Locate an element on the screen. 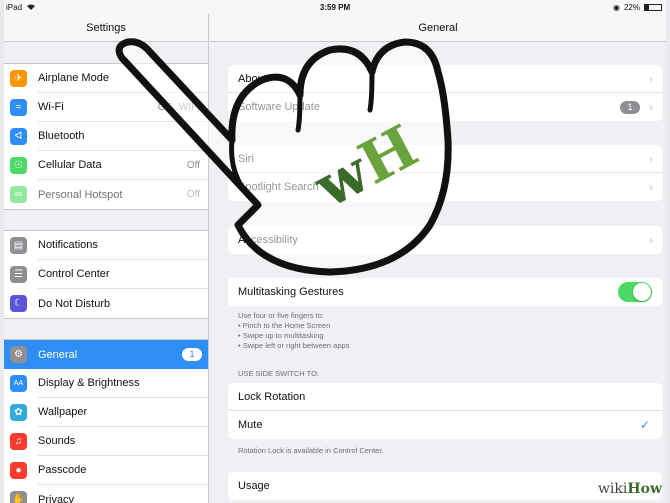  display-icon: AA is located at coordinates (18, 383).